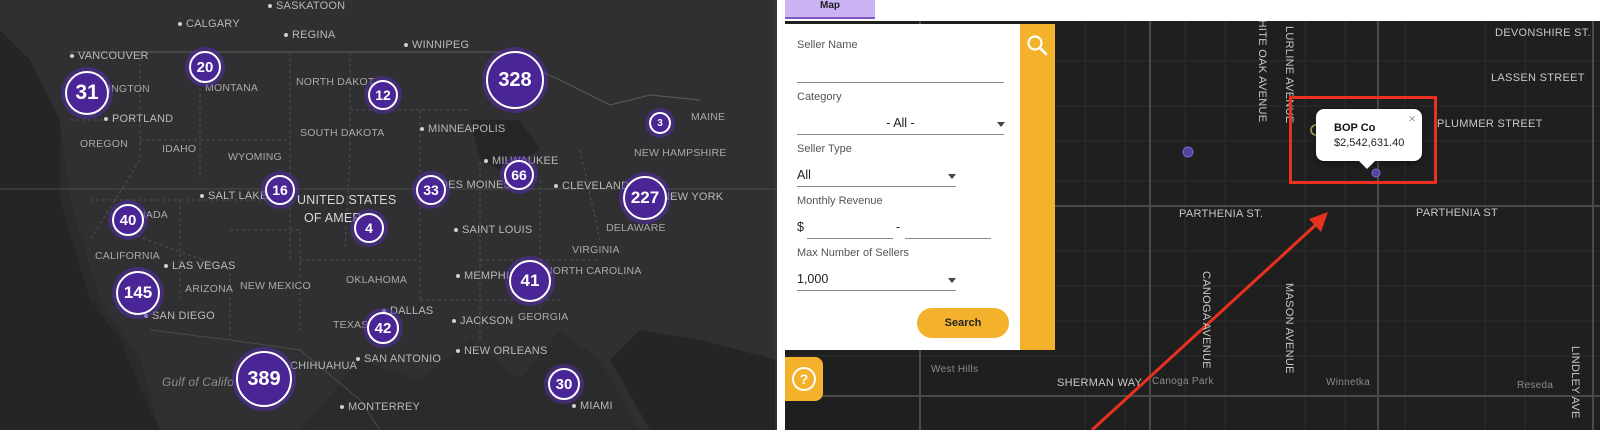  I want to click on city-label: JACKSON, so click(482, 321).